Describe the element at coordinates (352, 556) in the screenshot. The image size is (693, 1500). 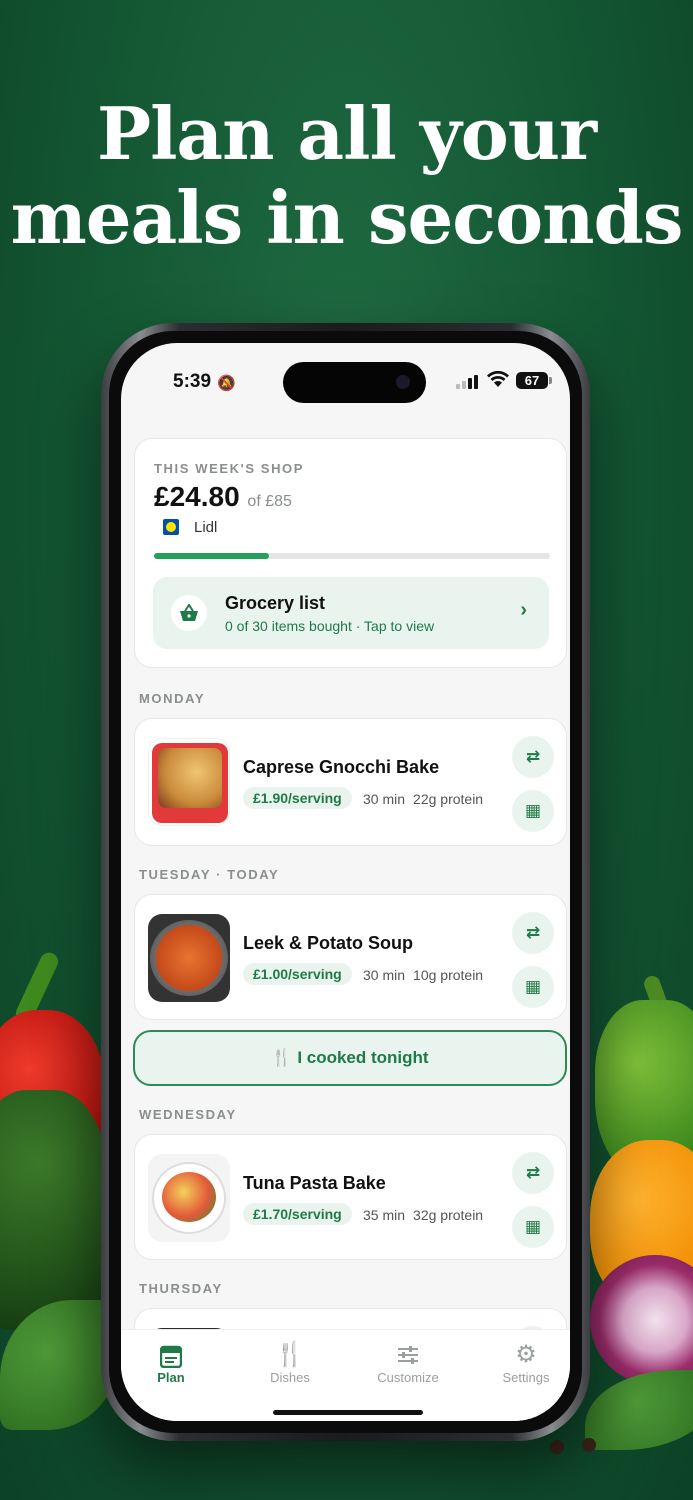
I see `budget-progress-bar` at that location.